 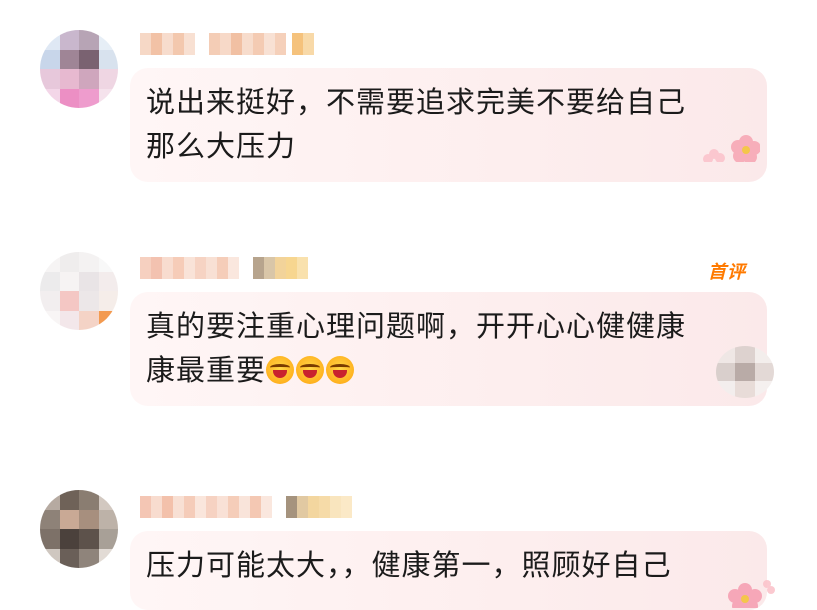 I want to click on comment-text: 压力可能太大，，健康第一，照顾好自己, so click(x=409, y=565).